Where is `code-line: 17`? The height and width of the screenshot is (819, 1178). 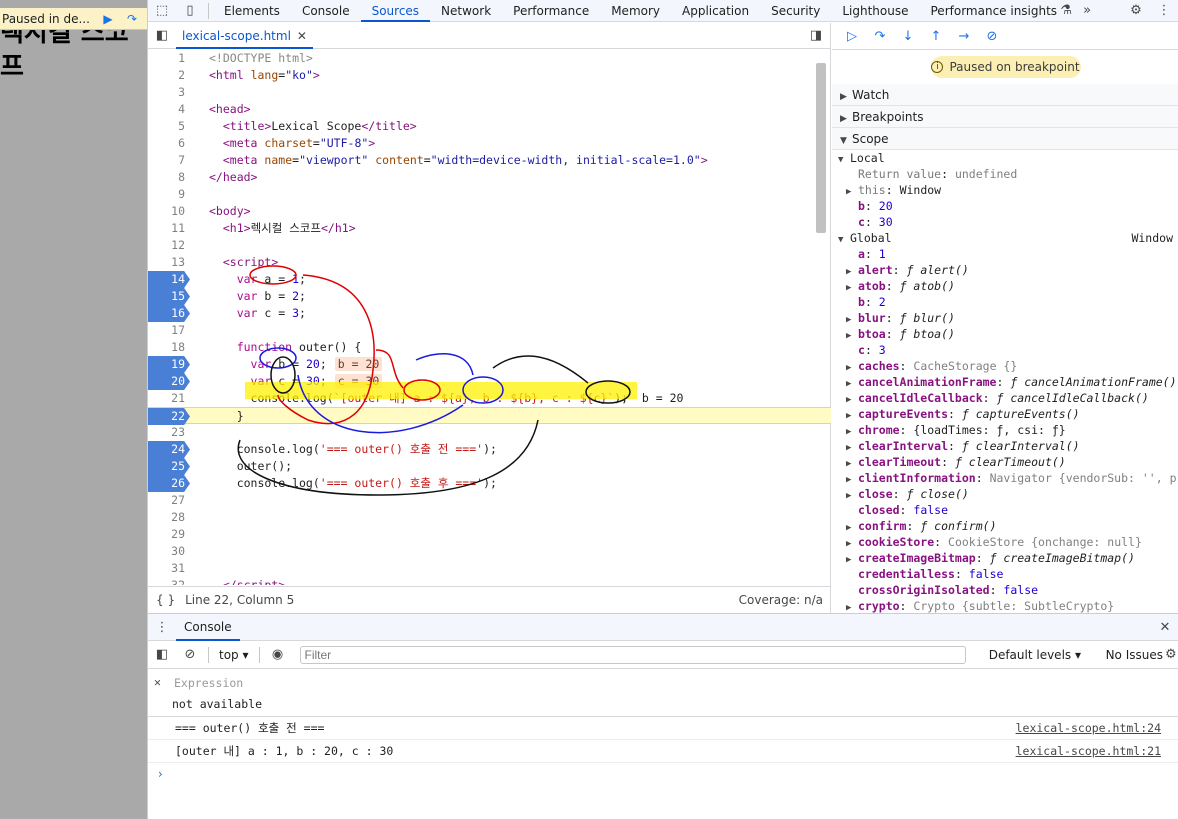 code-line: 17 is located at coordinates (489, 330).